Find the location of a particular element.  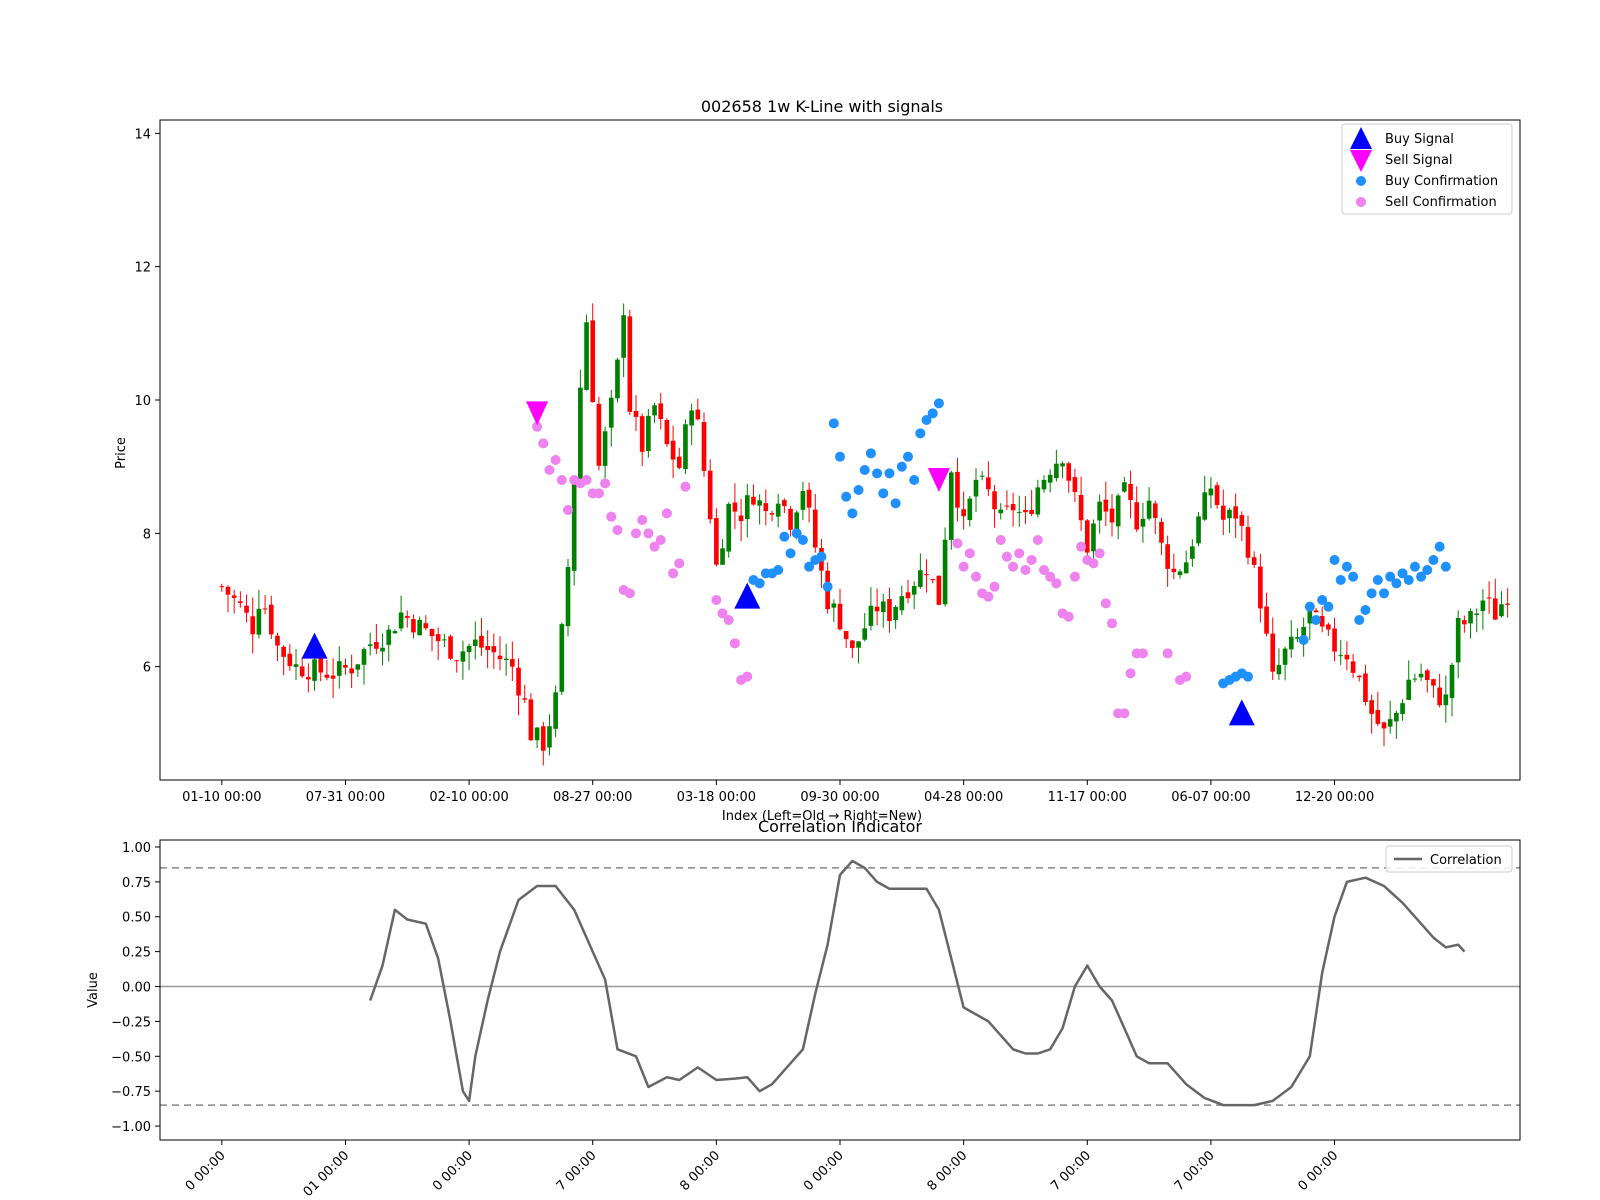

price-x-tick-label: 06-07 00:00 is located at coordinates (1210, 797).